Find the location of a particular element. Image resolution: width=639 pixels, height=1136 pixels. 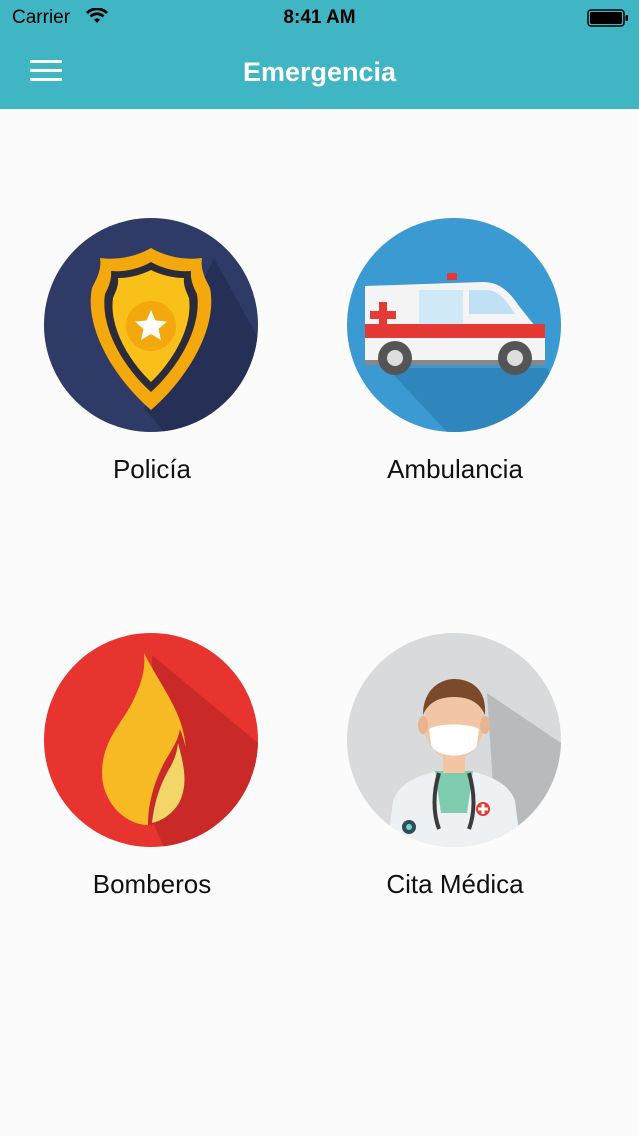

clock: 8:41 AM is located at coordinates (319, 17).